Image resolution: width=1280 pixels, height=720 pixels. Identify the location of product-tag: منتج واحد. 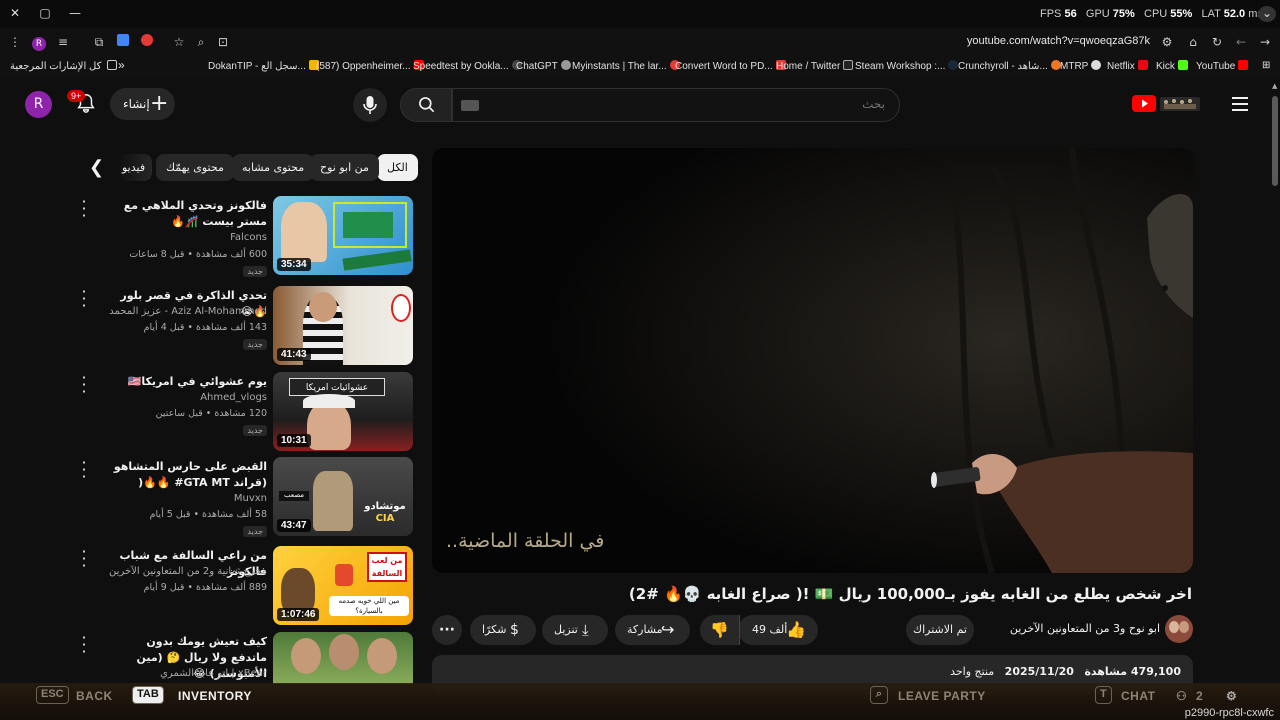
(972, 671).